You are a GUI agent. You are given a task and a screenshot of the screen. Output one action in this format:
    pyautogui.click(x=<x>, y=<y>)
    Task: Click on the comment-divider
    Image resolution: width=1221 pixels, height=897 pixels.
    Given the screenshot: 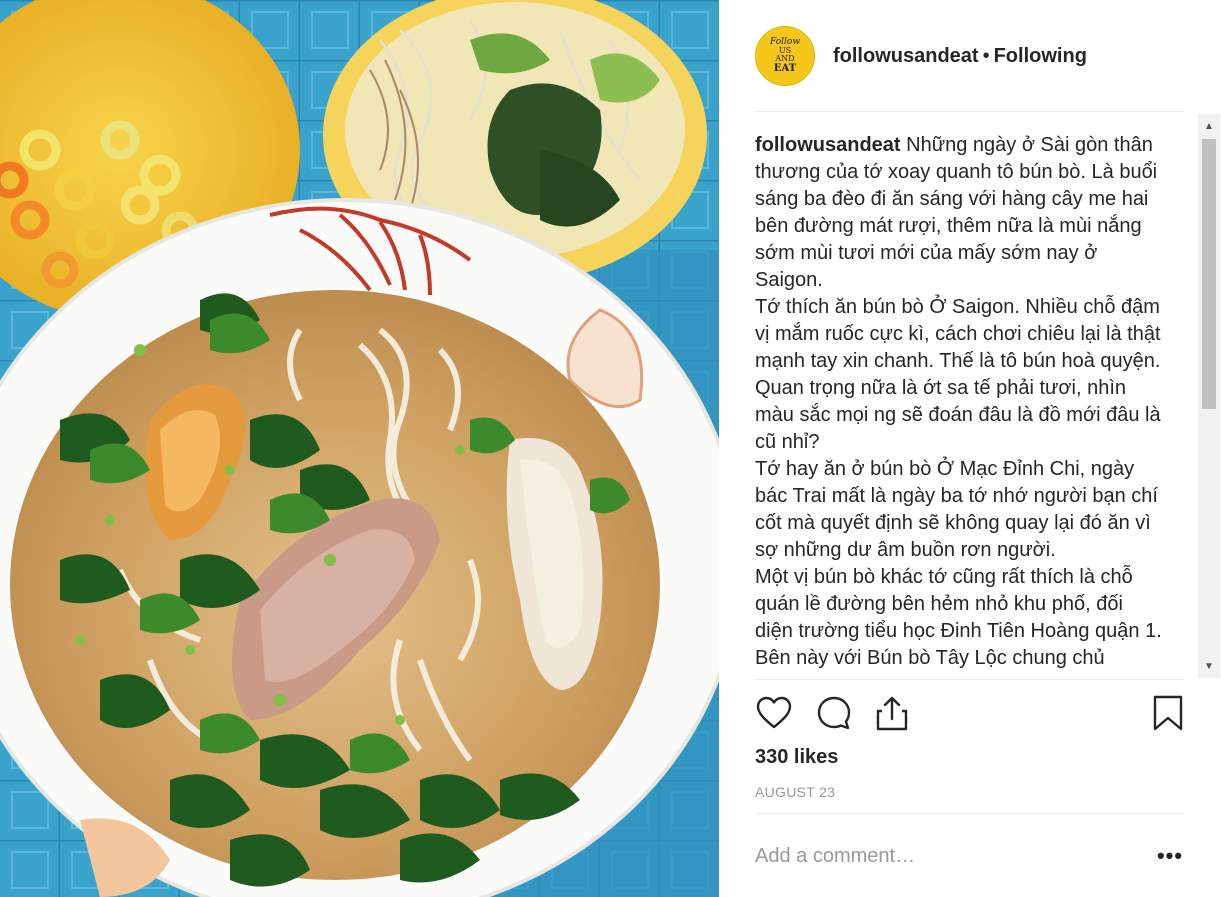 What is the action you would take?
    pyautogui.click(x=970, y=813)
    